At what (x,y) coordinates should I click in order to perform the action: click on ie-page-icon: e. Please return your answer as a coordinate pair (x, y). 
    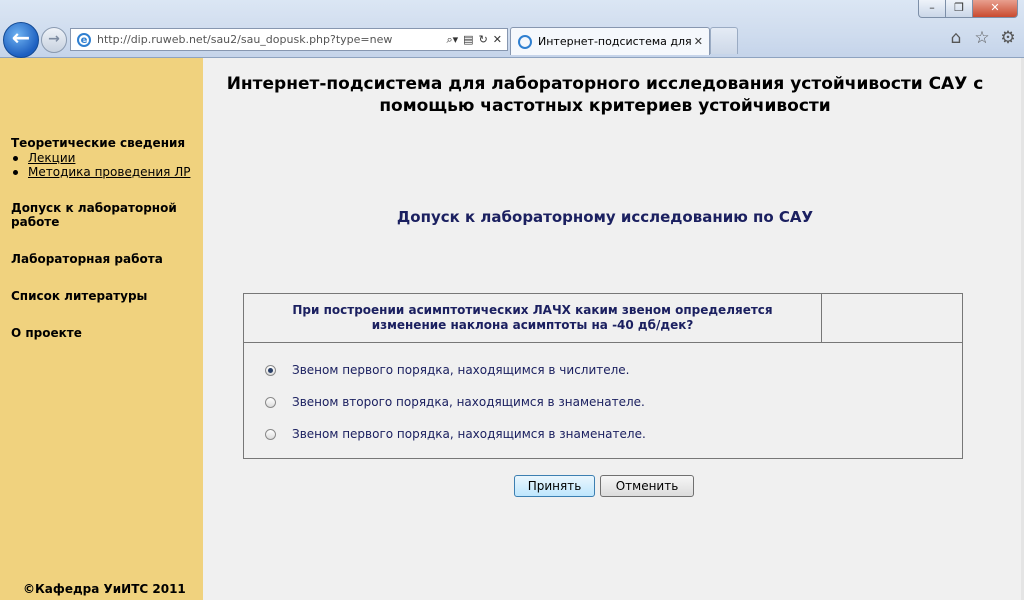
    Looking at the image, I should click on (84, 39).